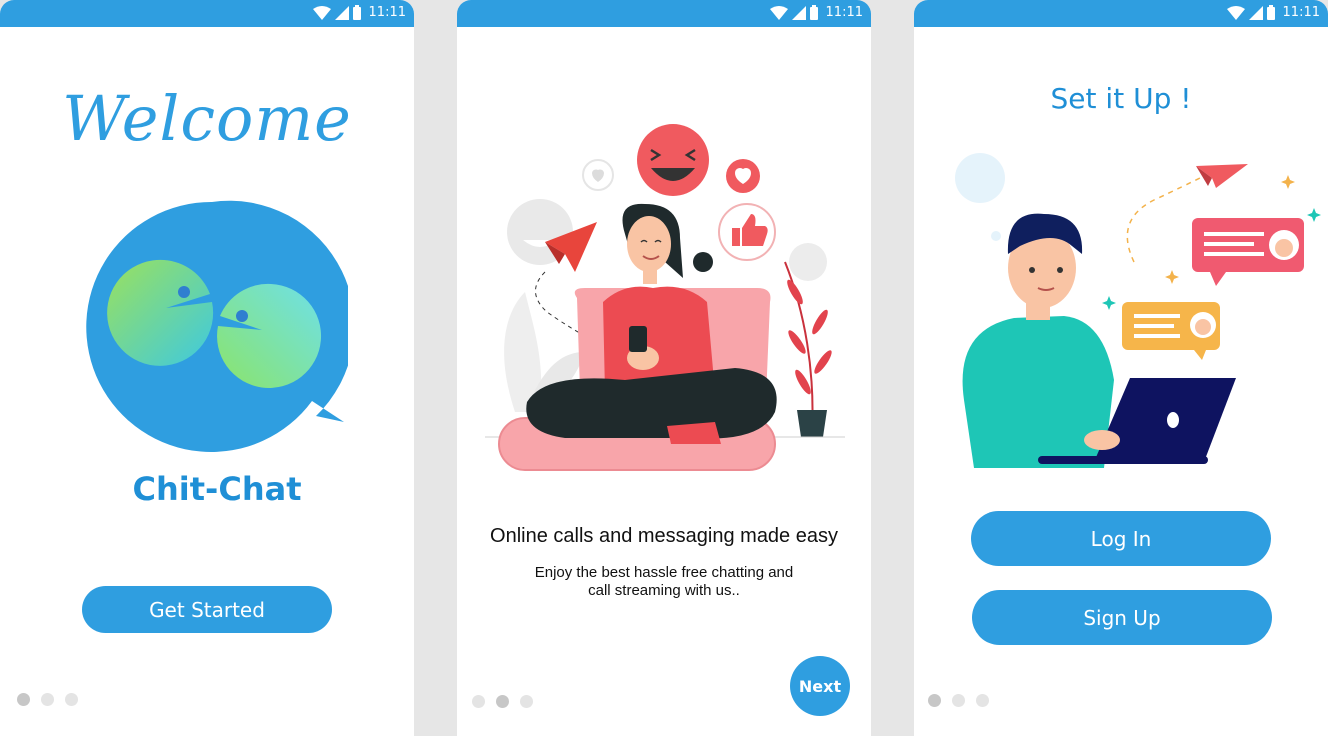 This screenshot has width=1328, height=736. I want to click on woman-on-couch-illustration, so click(665, 297).